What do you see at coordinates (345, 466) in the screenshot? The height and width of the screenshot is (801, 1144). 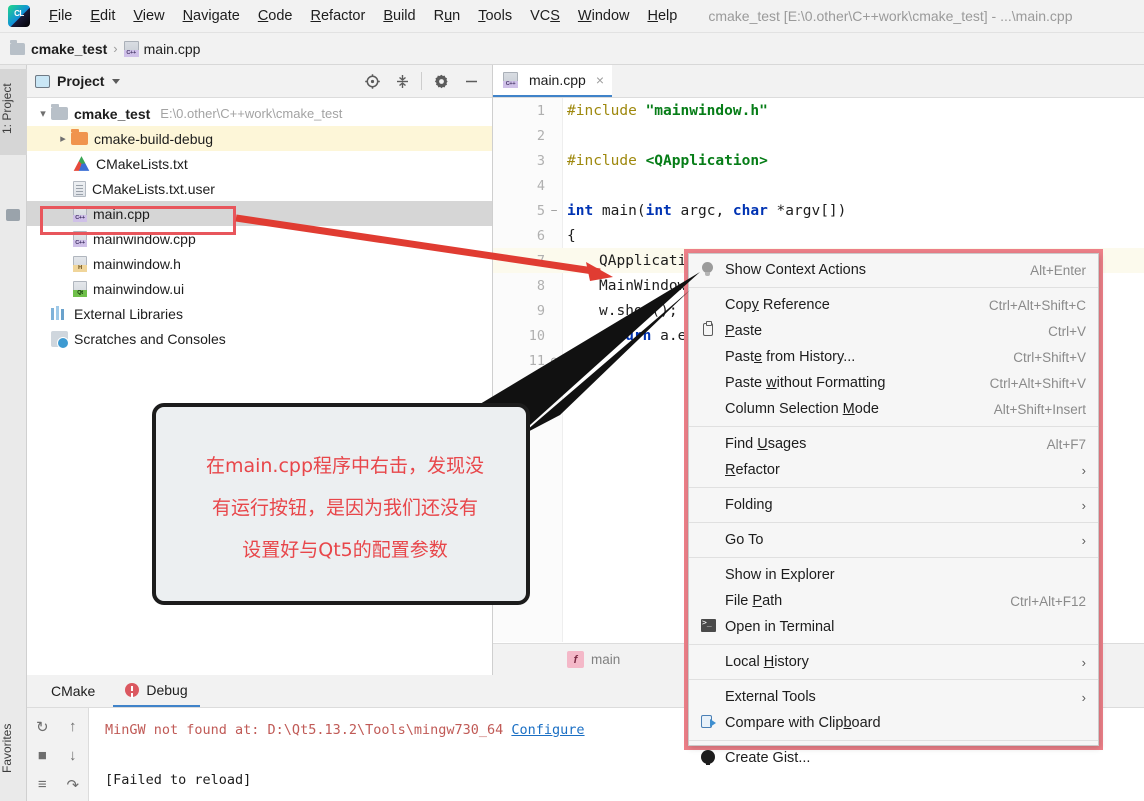 I see `annotation-line-1: 在main.cpp程序中右击，发现没` at bounding box center [345, 466].